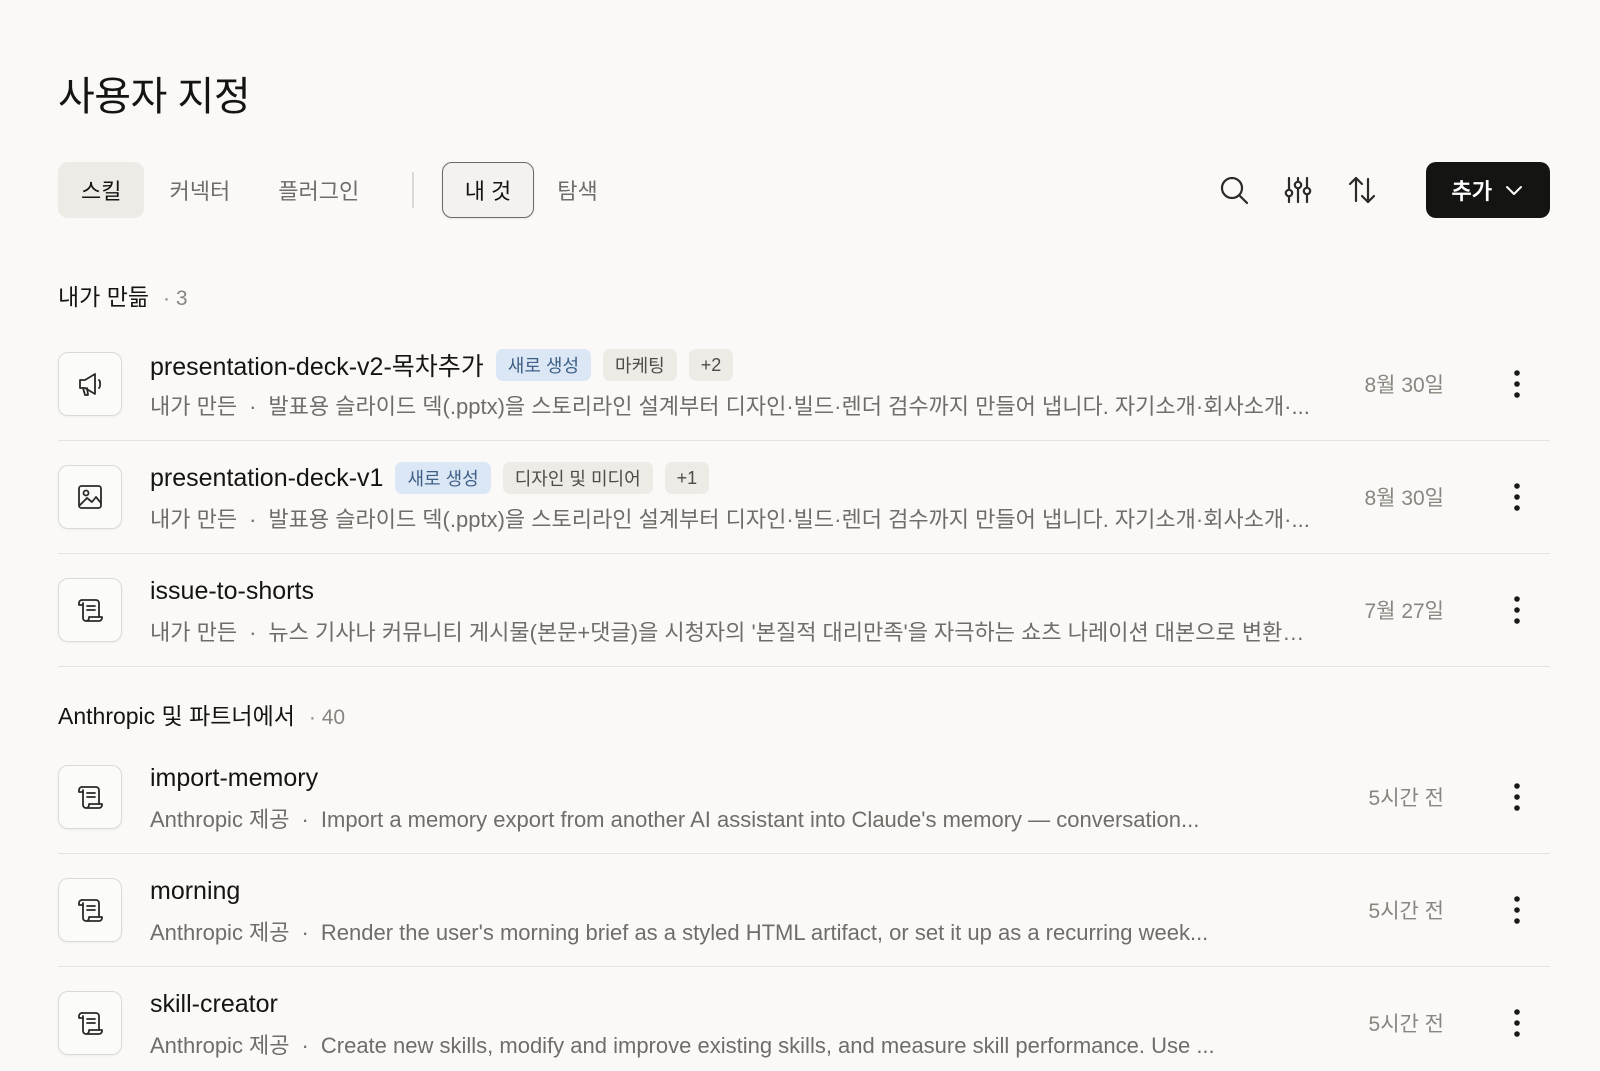 The height and width of the screenshot is (1071, 1600). Describe the element at coordinates (175, 298) in the screenshot. I see `section-count: · 3` at that location.